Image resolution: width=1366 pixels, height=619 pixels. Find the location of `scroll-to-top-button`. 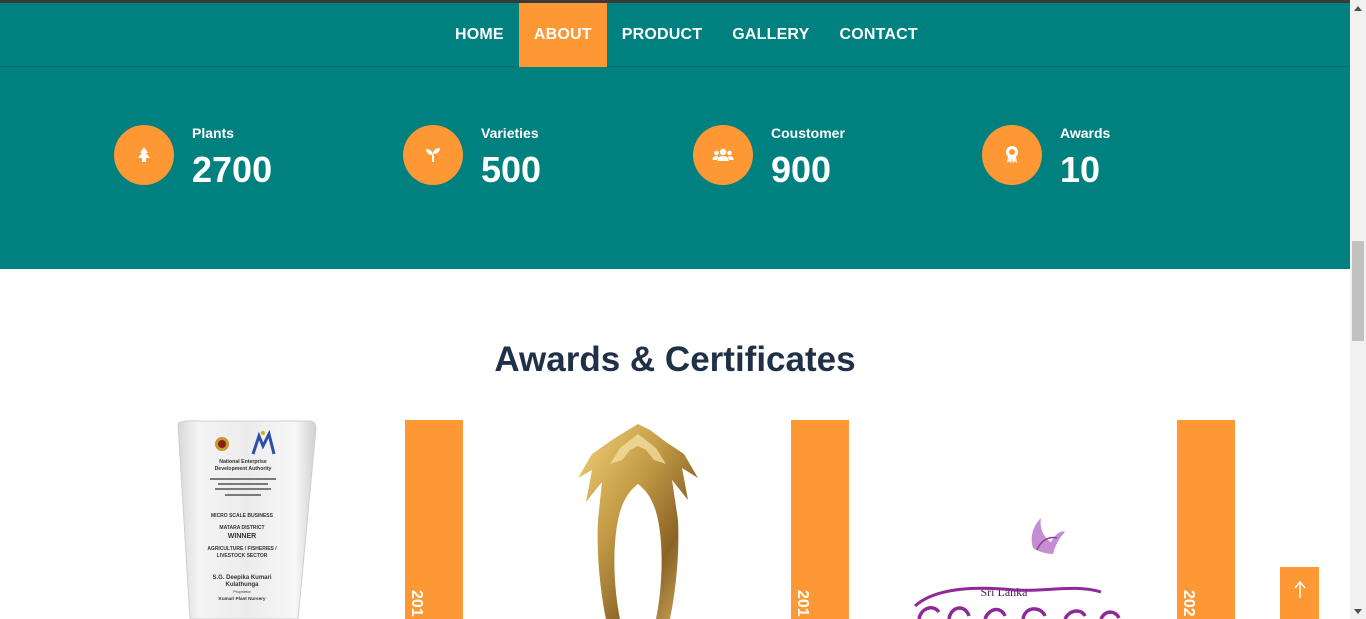

scroll-to-top-button is located at coordinates (1299, 593).